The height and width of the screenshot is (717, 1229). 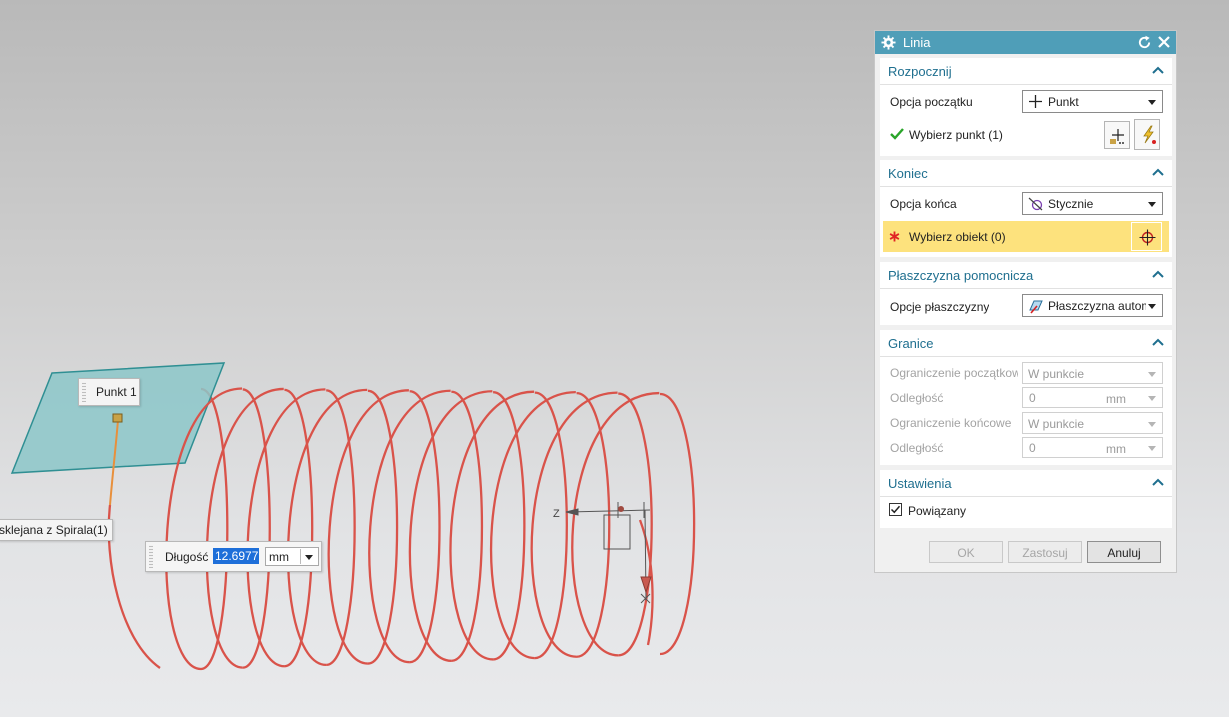 I want to click on section-support-plane-header: Płaszczyzna pomocnicza, so click(x=1026, y=275).